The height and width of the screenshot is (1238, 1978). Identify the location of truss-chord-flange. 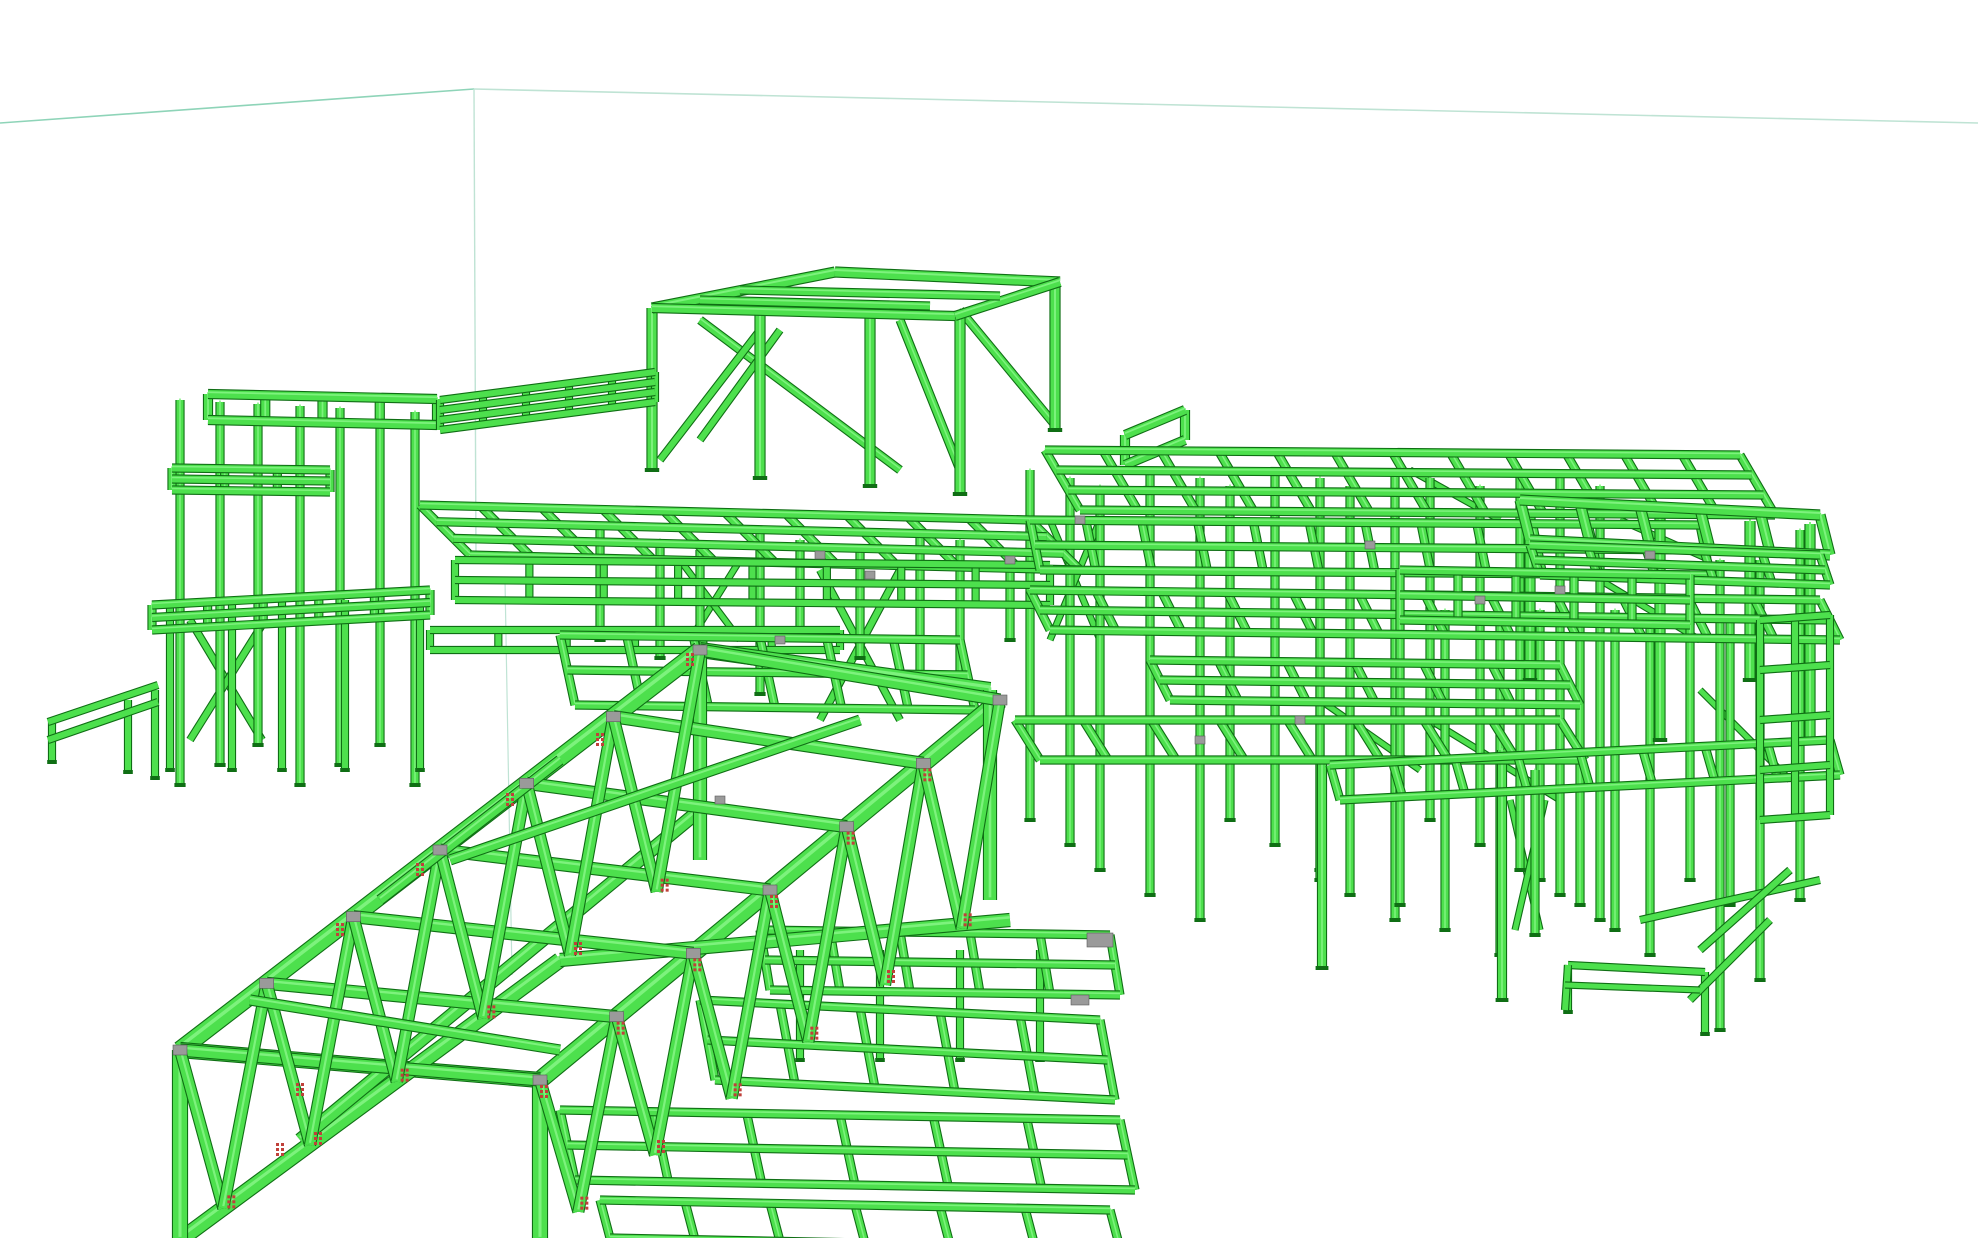
(523, 933).